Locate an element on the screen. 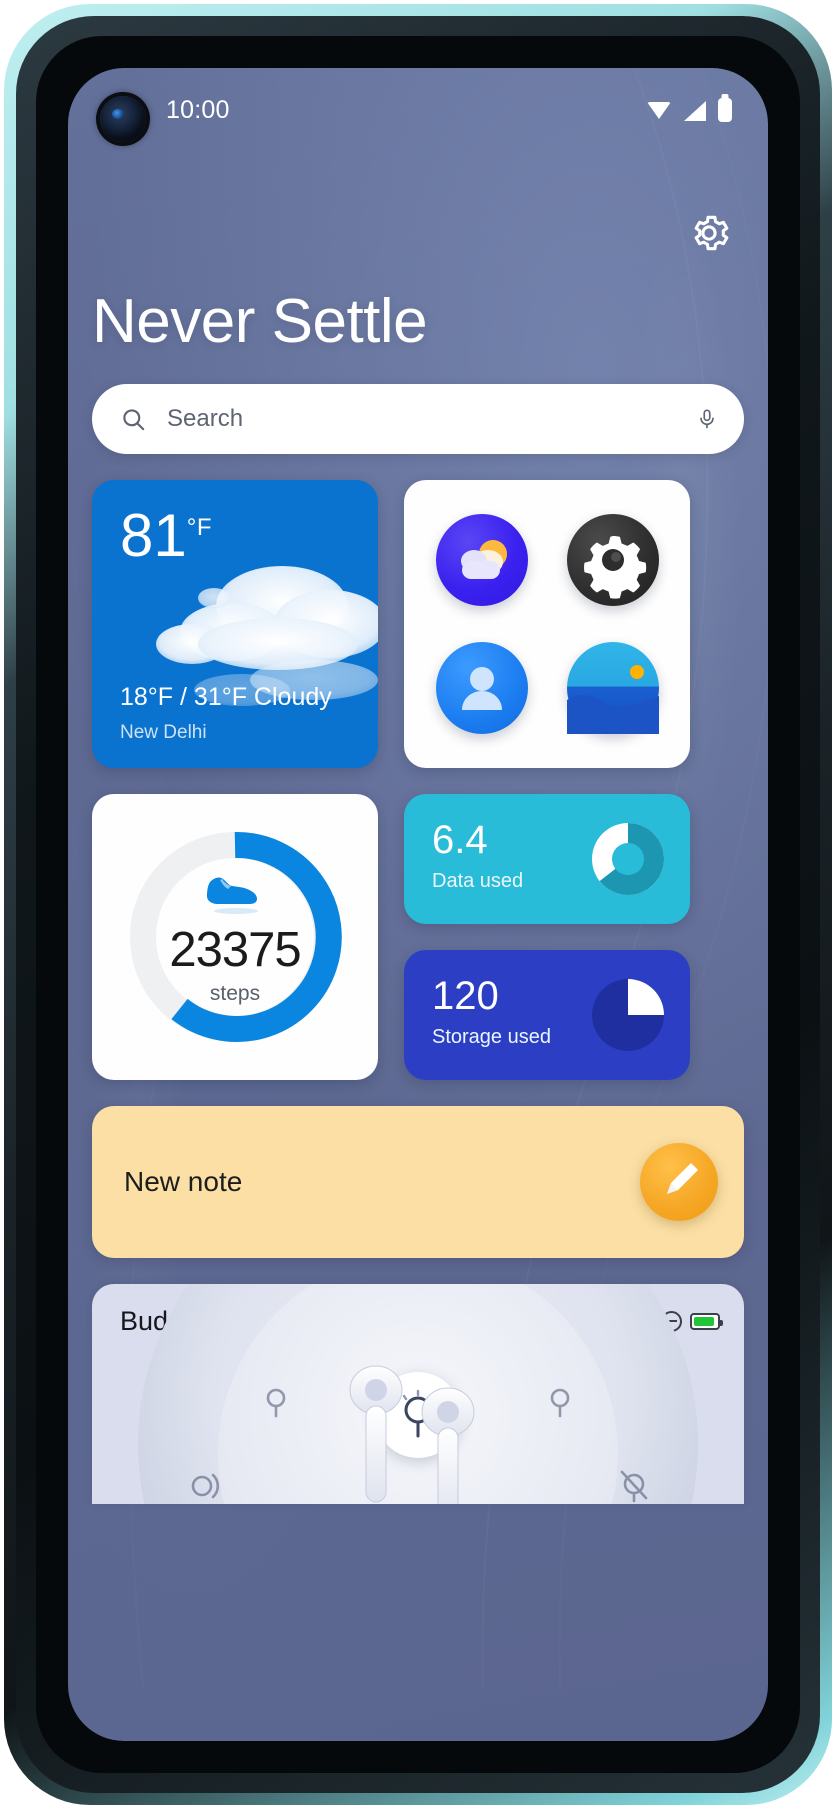 The width and height of the screenshot is (836, 1809). person-glyph is located at coordinates (481, 688).